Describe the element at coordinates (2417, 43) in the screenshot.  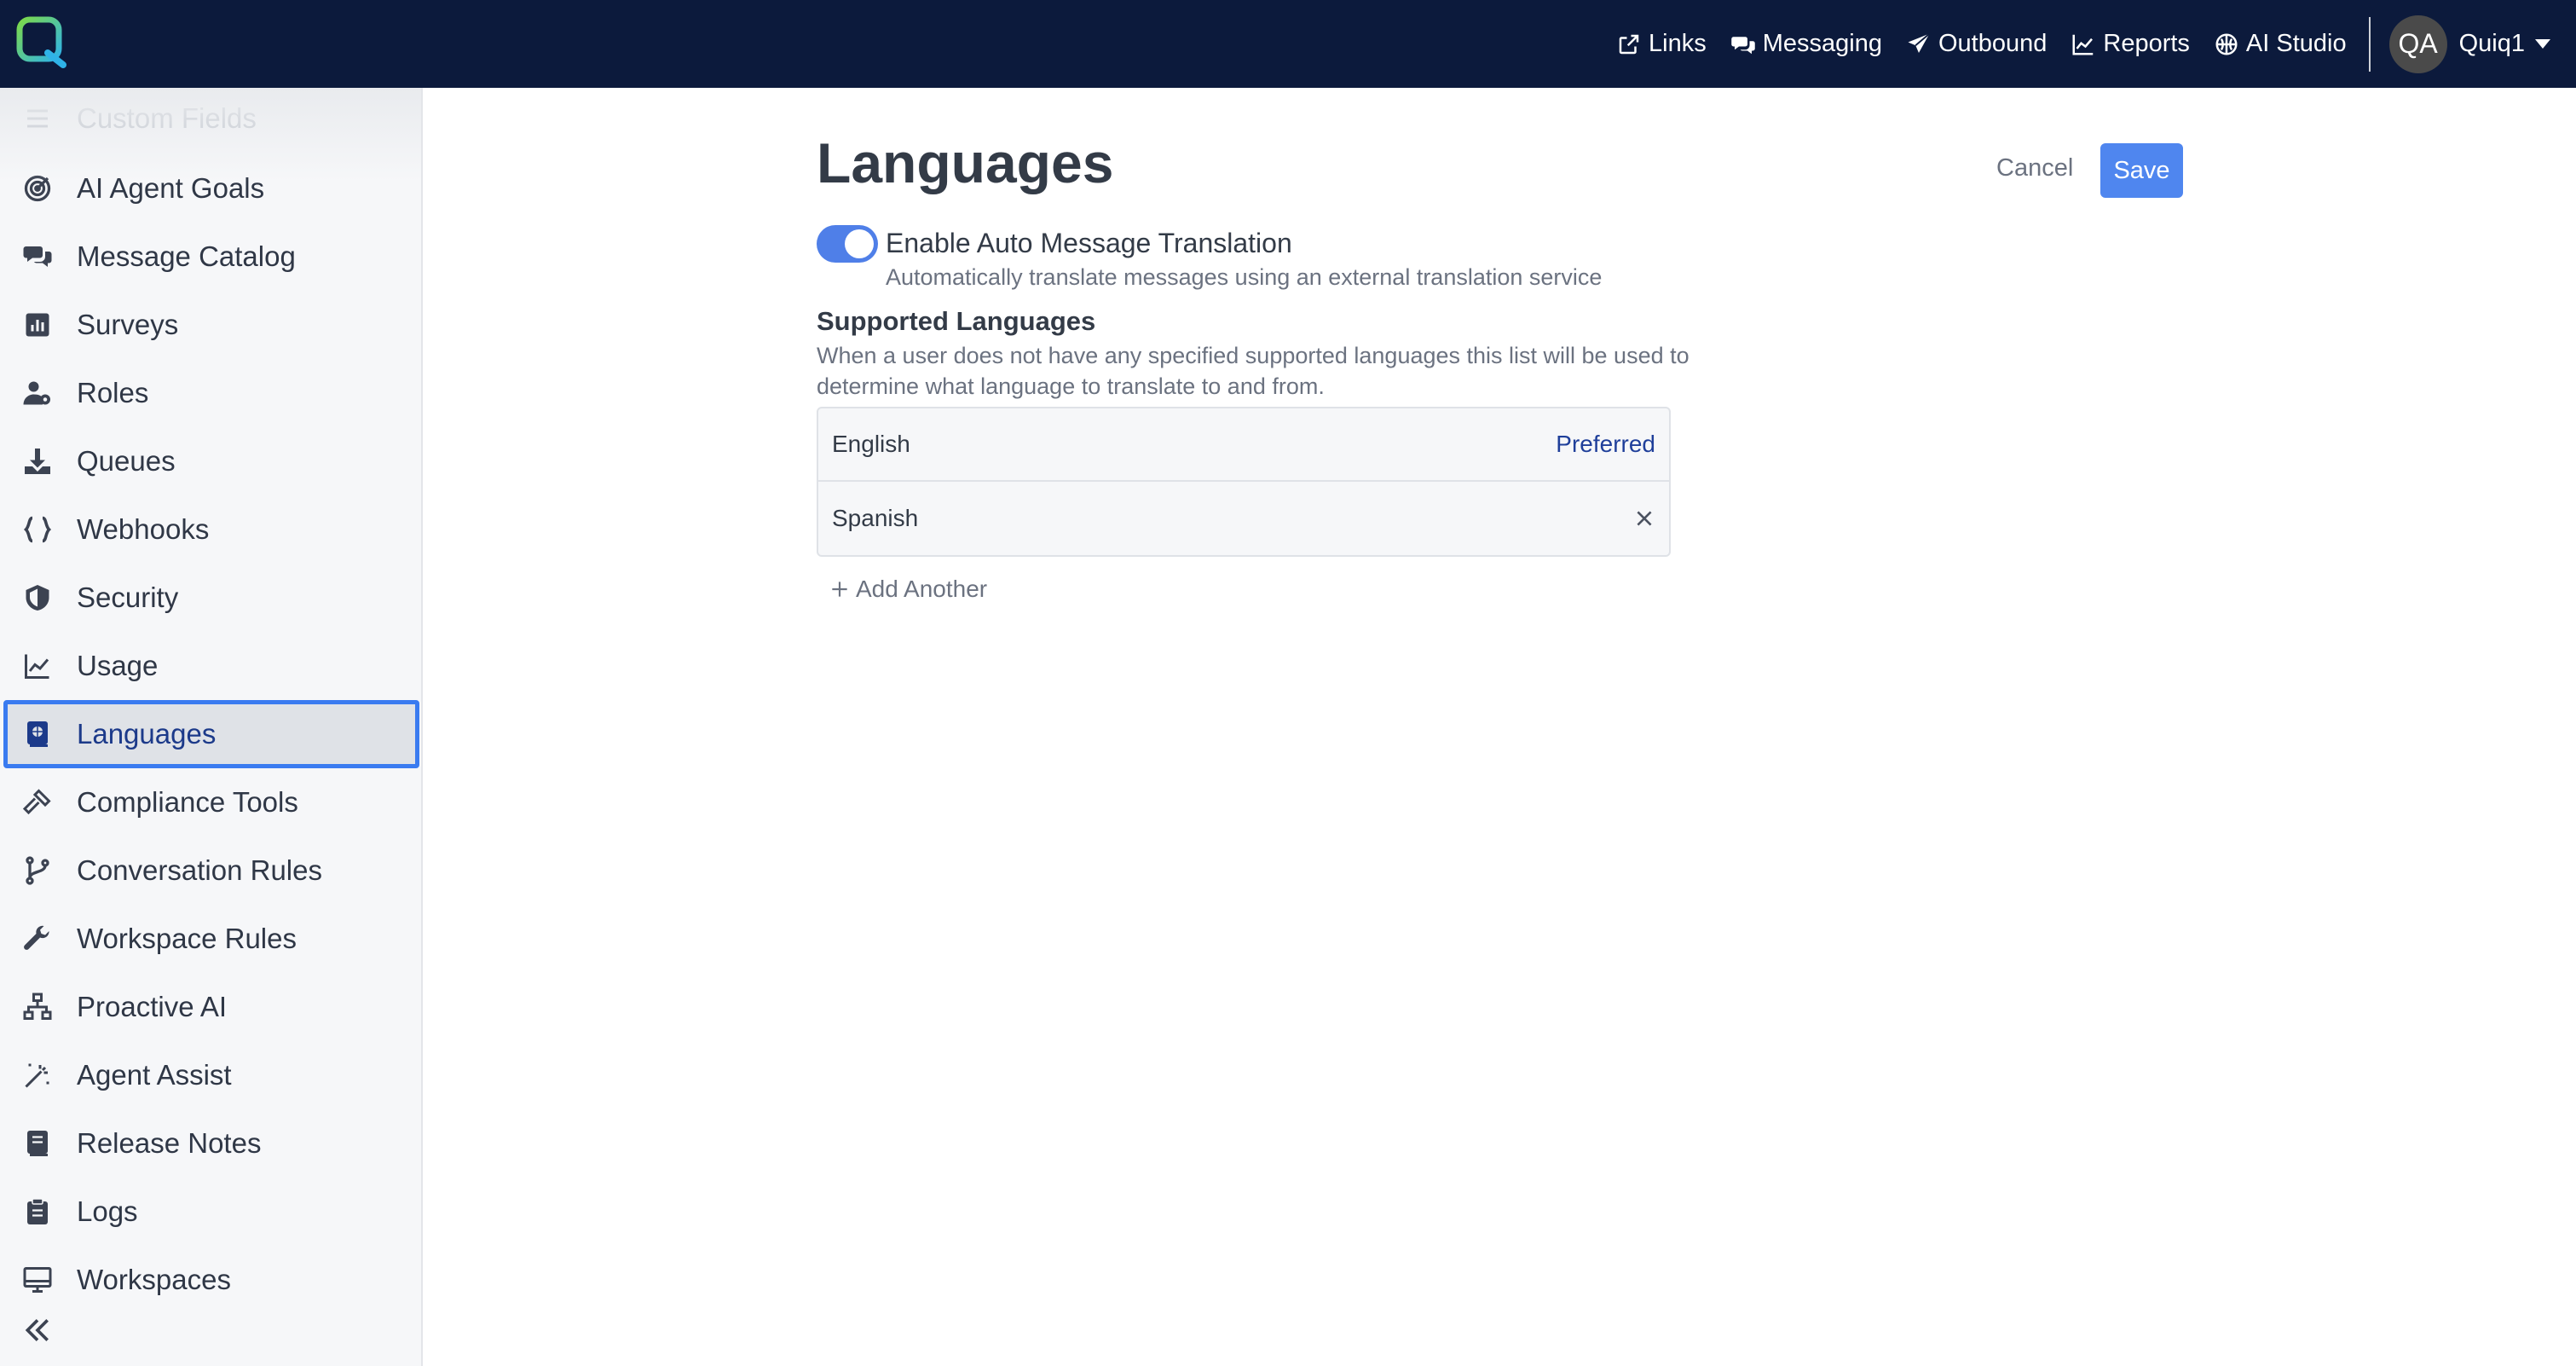
I see `avatar: QA` at that location.